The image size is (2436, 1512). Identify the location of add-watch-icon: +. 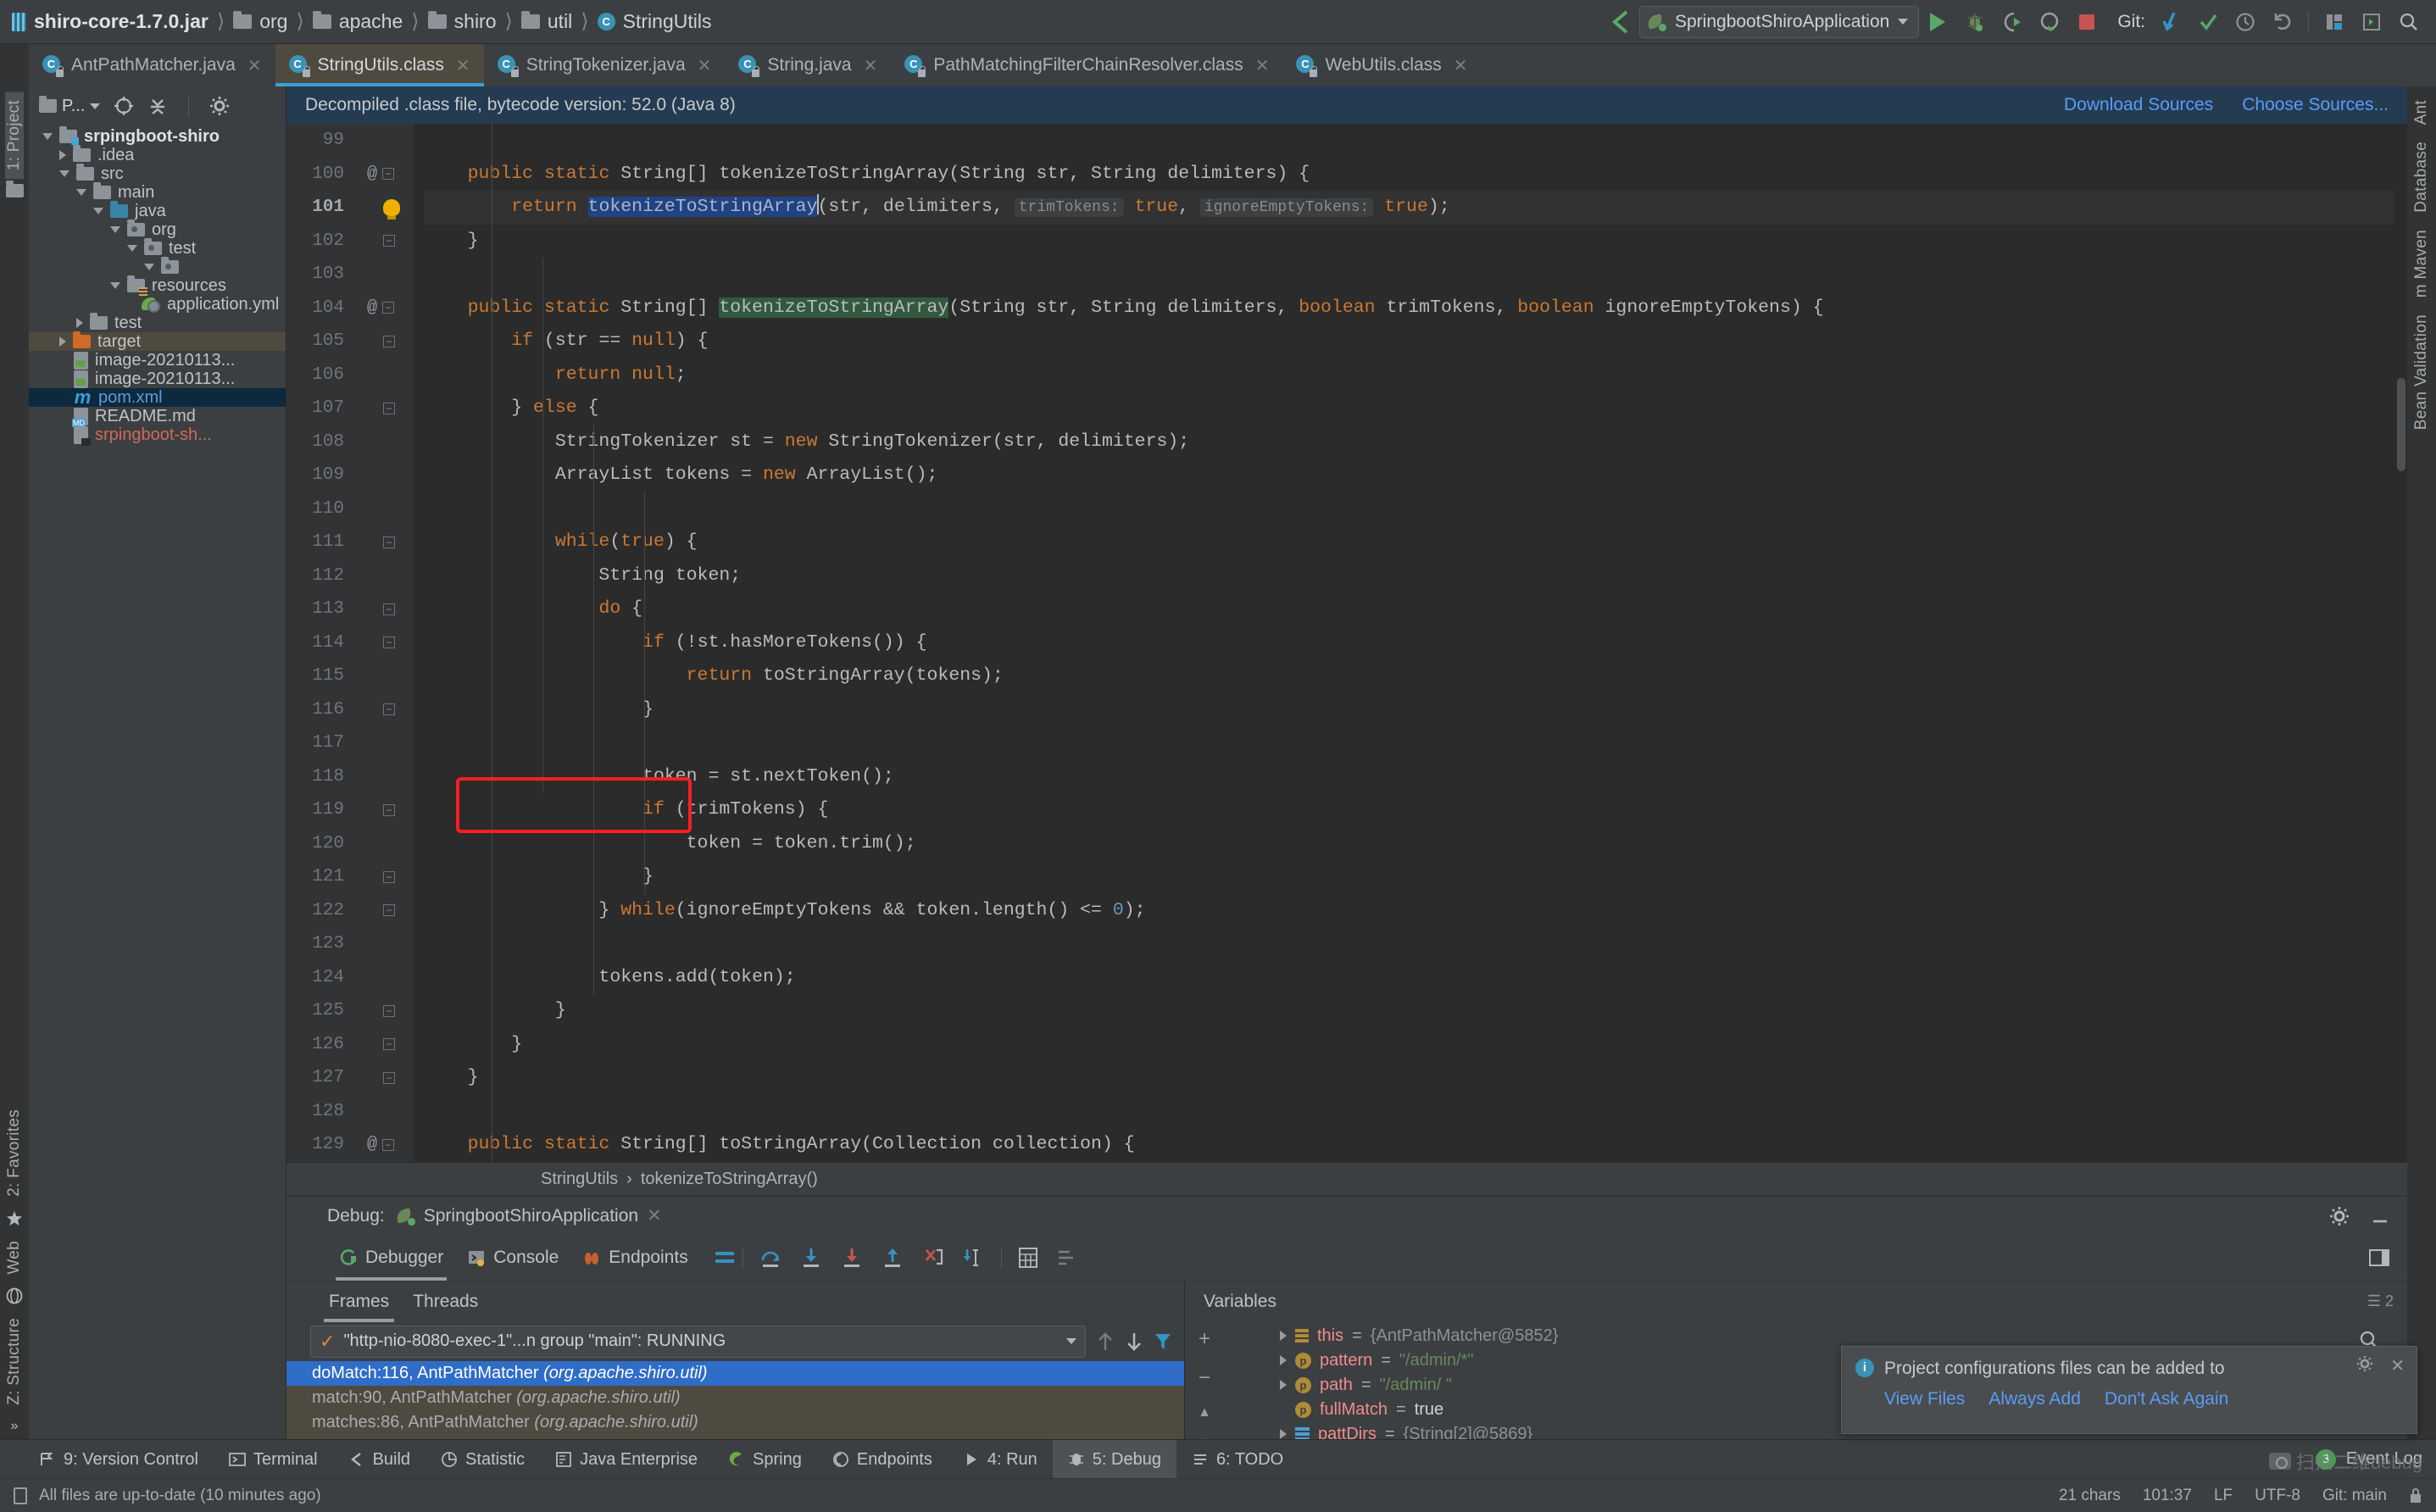
(1204, 1339).